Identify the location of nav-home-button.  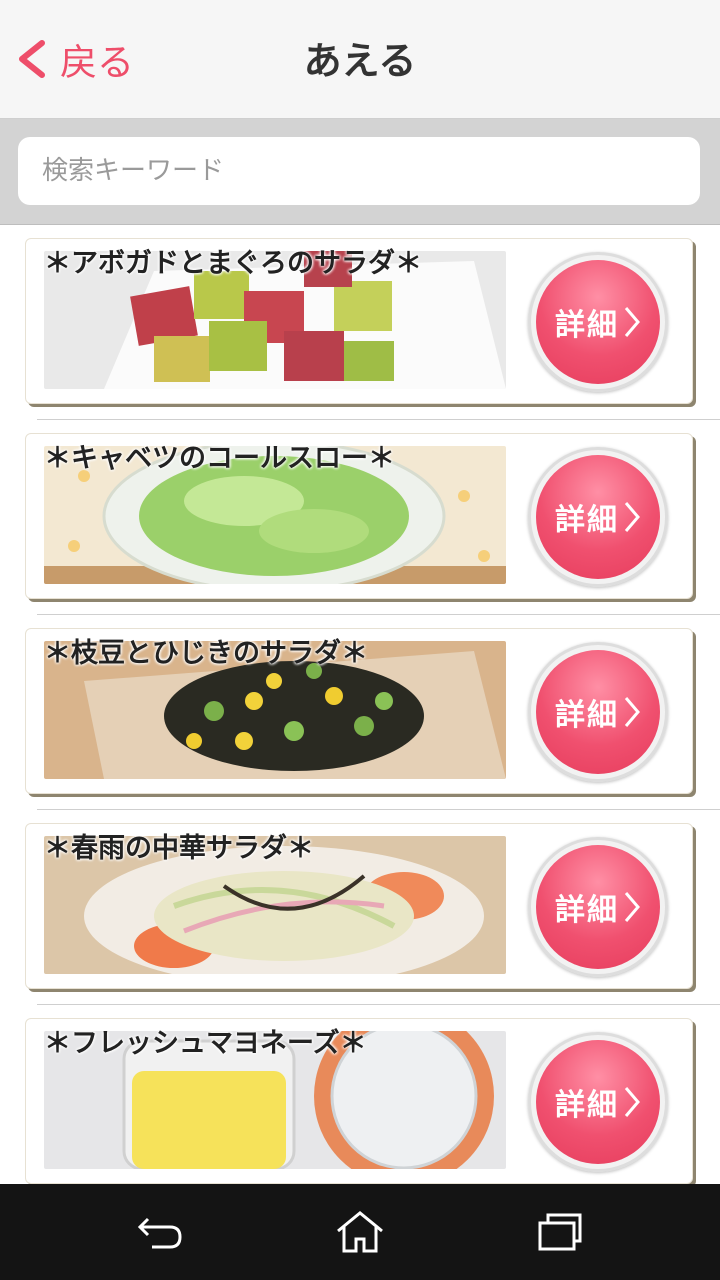
(360, 1232).